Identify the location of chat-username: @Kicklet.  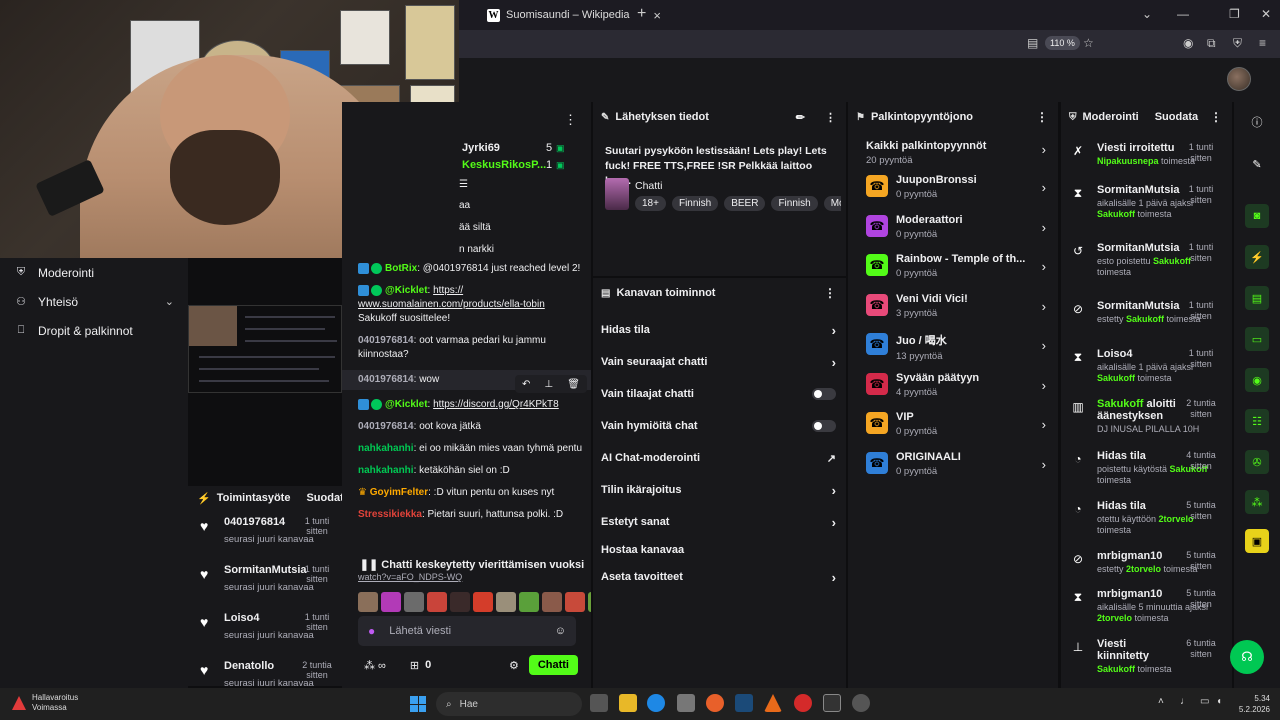
(406, 290).